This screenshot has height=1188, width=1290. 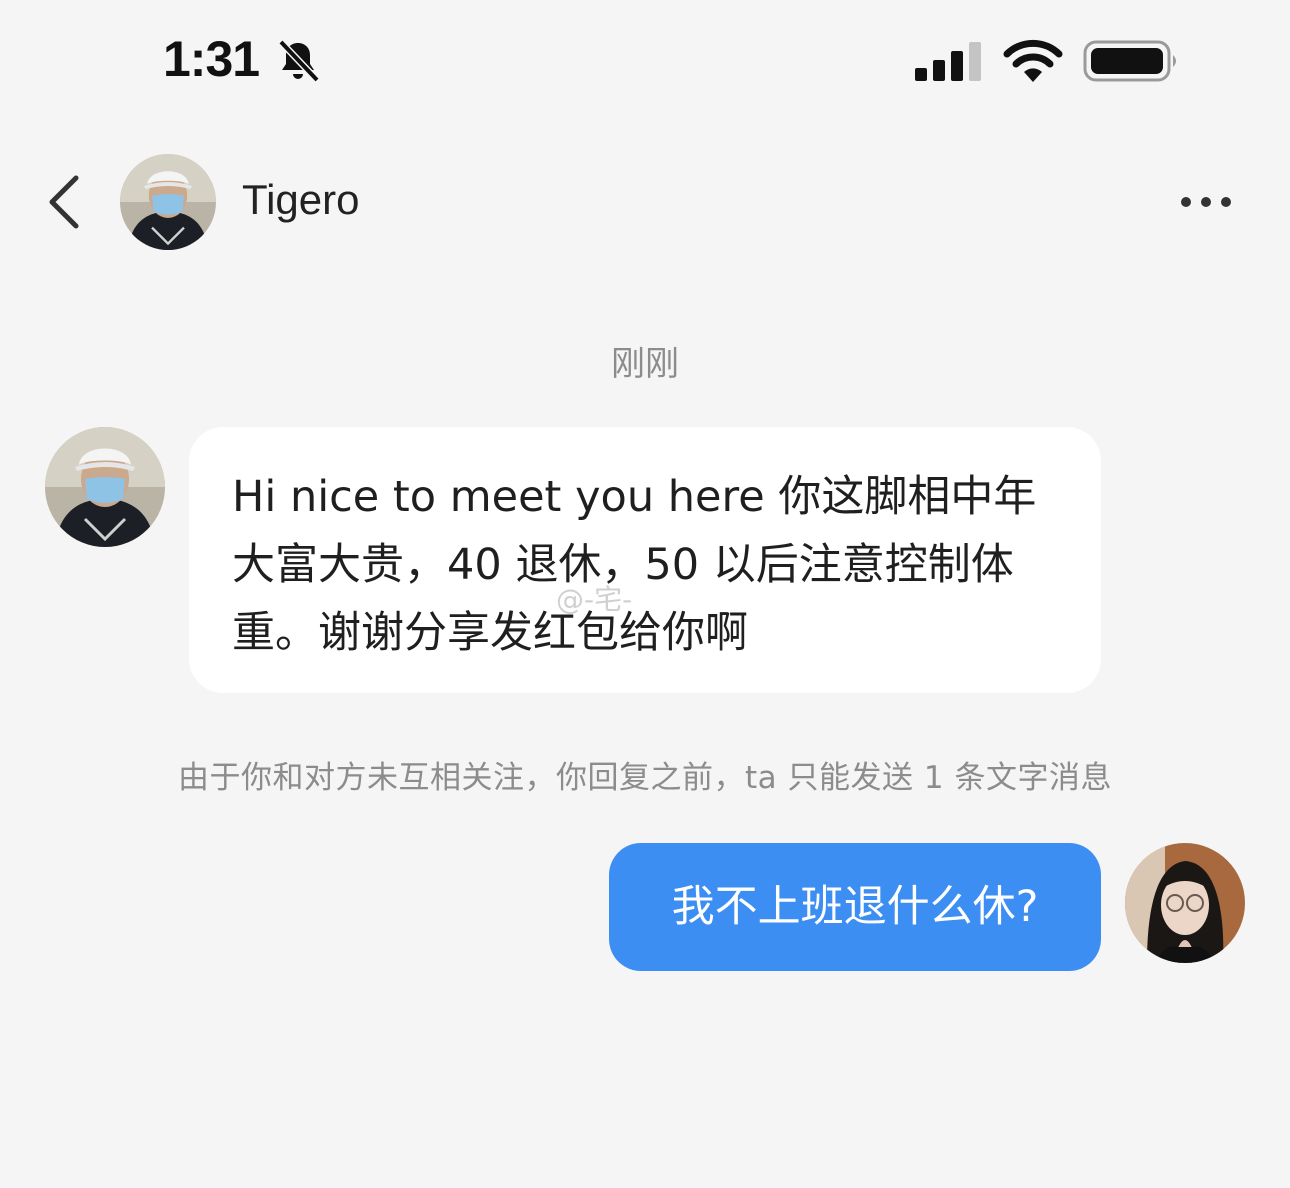 I want to click on contact-avatar, so click(x=168, y=202).